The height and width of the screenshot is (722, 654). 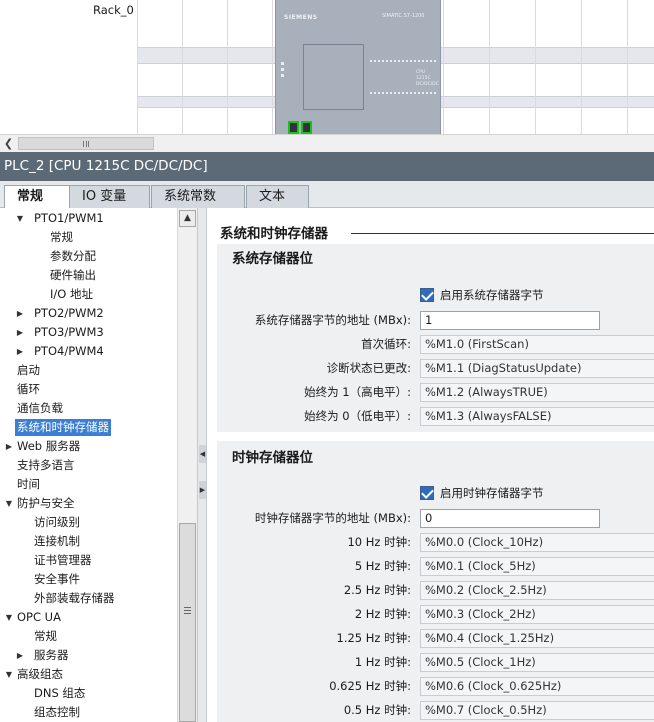 I want to click on nav-tree-item: ▼ 防护与安全, so click(x=88, y=503).